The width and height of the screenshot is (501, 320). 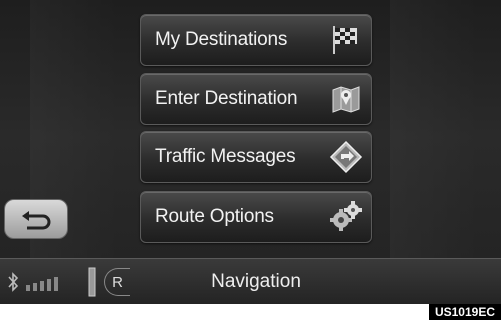 I want to click on route-options-label: Route Options, so click(x=214, y=216).